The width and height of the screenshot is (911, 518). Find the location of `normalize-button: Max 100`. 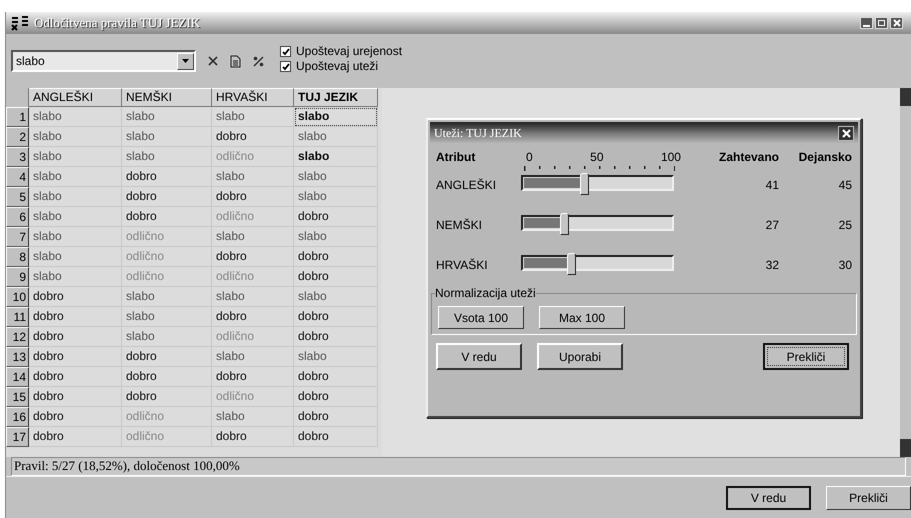

normalize-button: Max 100 is located at coordinates (582, 317).